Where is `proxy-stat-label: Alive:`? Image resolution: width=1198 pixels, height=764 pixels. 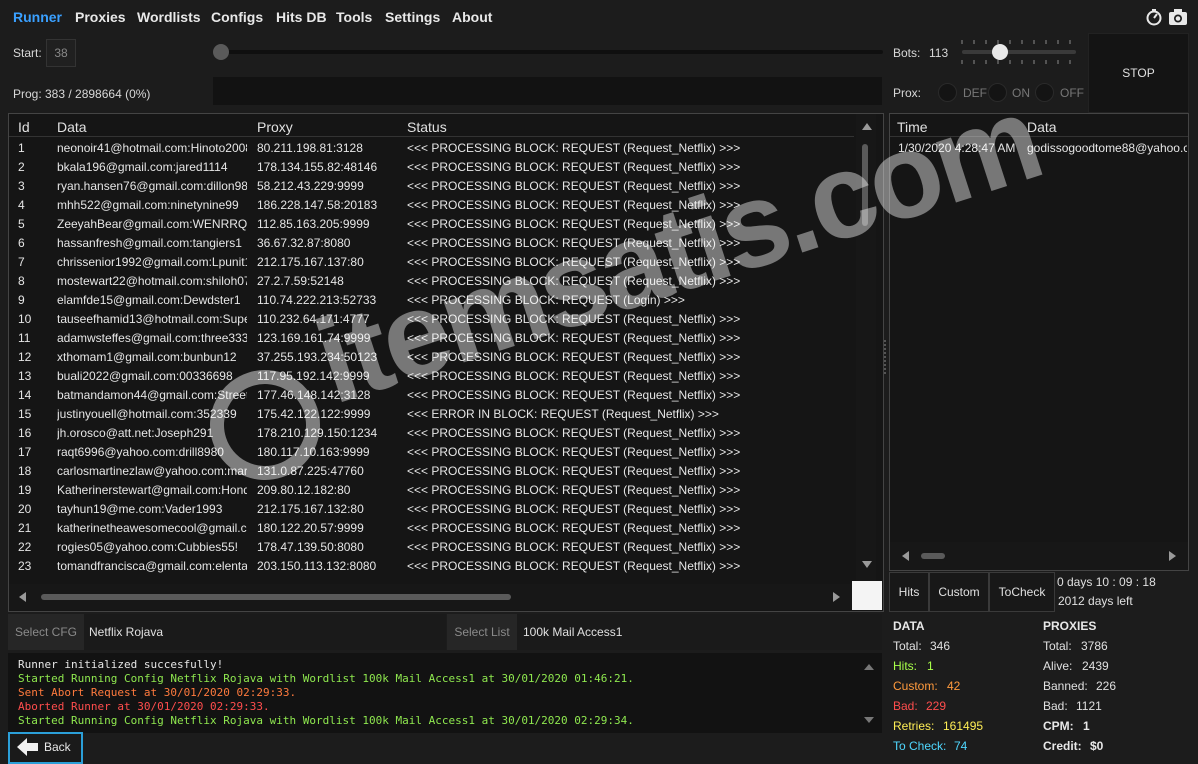
proxy-stat-label: Alive: is located at coordinates (1058, 666).